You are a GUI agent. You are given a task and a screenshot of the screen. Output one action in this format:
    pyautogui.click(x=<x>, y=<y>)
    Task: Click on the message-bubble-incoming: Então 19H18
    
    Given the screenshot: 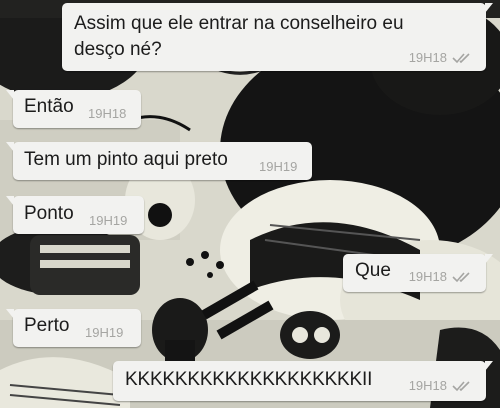 What is the action you would take?
    pyautogui.click(x=73, y=109)
    